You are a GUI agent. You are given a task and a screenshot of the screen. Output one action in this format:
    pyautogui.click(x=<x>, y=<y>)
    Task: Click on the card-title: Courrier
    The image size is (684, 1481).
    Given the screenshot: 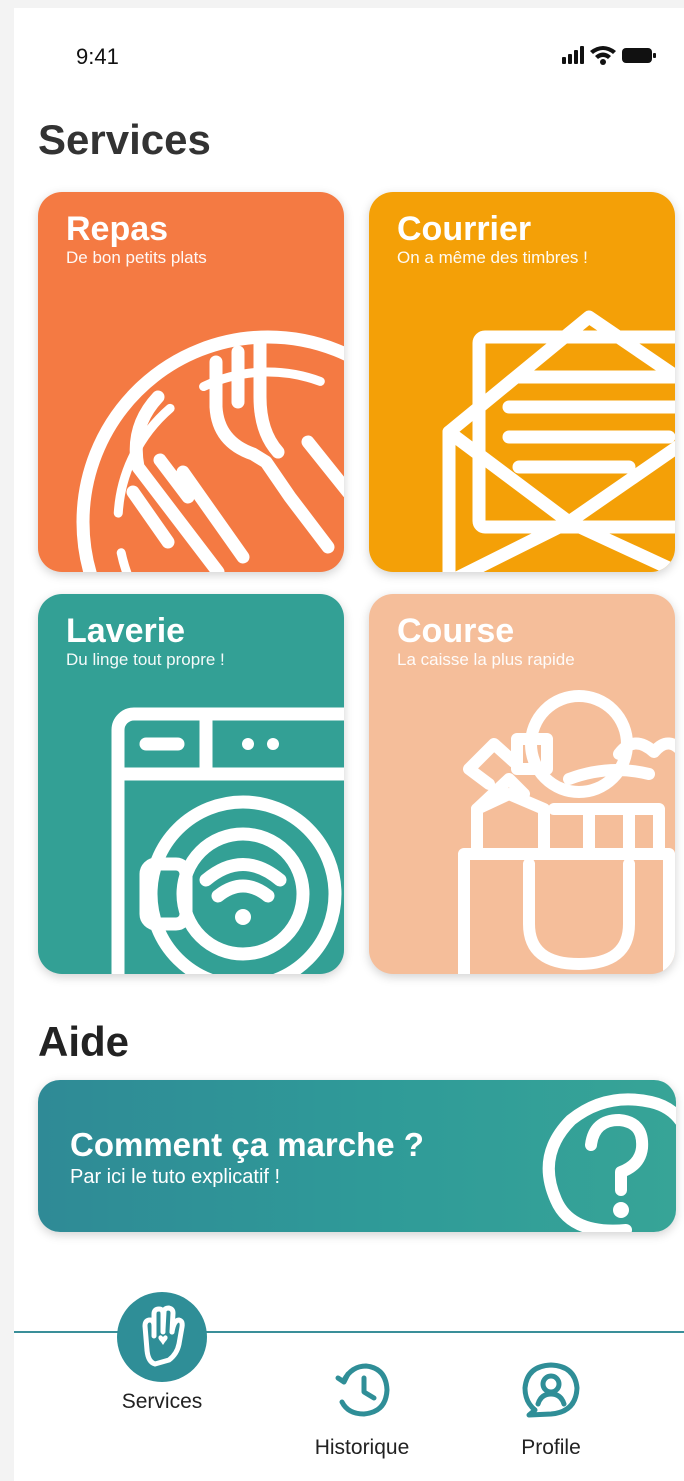 What is the action you would take?
    pyautogui.click(x=464, y=229)
    